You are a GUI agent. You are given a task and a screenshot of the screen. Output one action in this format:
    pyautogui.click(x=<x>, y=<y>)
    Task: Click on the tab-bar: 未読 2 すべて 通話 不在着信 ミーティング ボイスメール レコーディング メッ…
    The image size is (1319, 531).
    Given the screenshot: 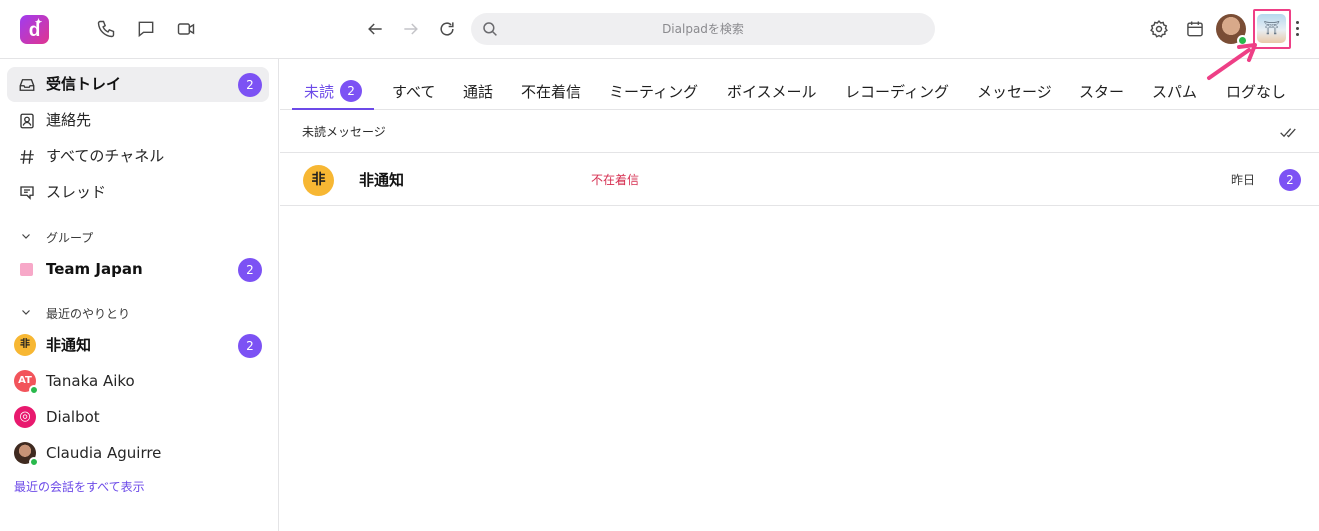 What is the action you would take?
    pyautogui.click(x=799, y=84)
    